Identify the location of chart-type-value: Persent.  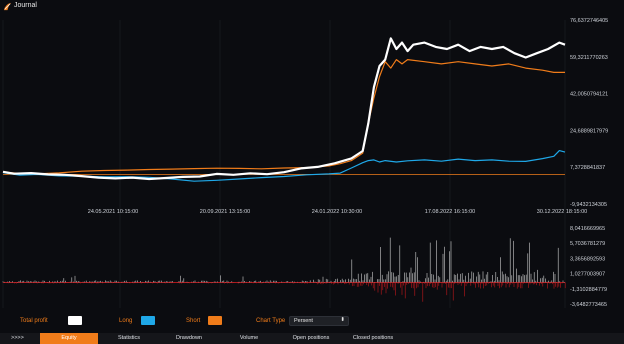
(303, 321).